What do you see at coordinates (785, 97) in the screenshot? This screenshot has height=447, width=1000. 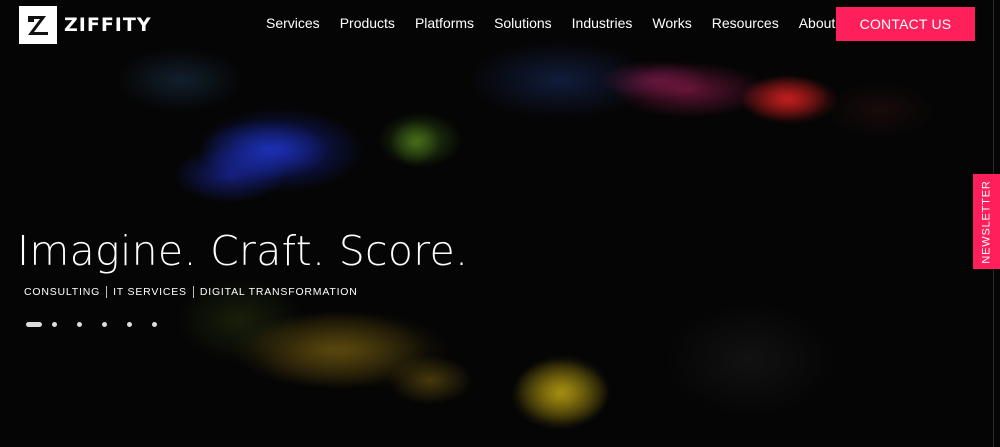 I see `ink-swirl-red` at bounding box center [785, 97].